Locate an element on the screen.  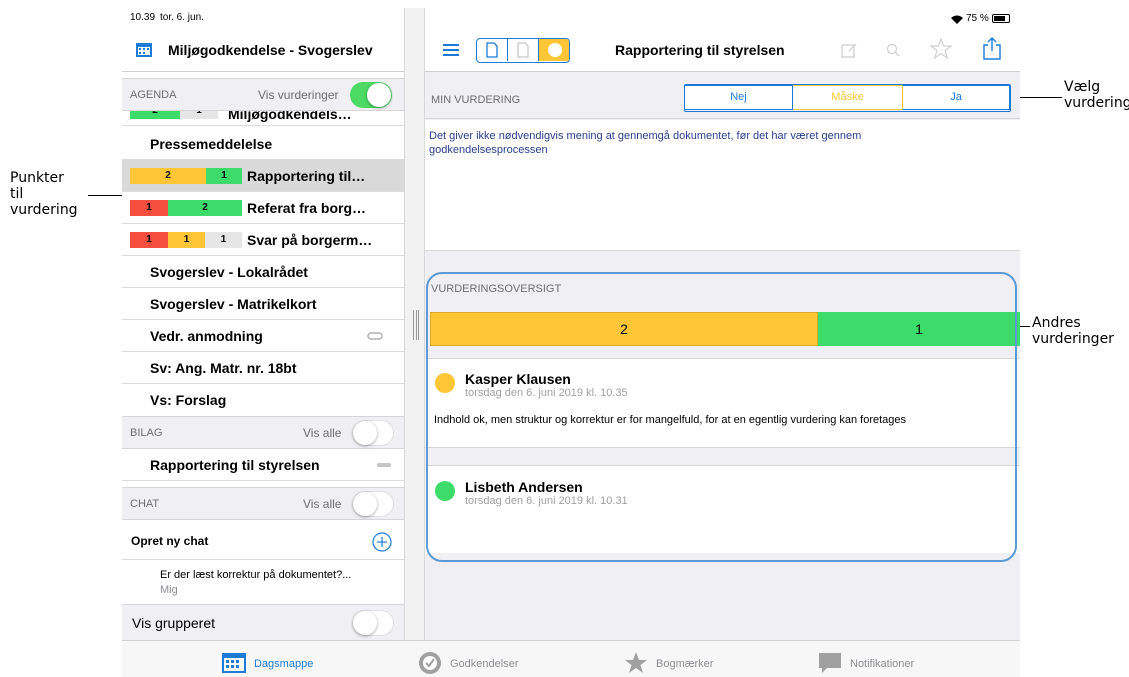
detail-toolbar: Rapportering til styrelsen is located at coordinates (722, 51).